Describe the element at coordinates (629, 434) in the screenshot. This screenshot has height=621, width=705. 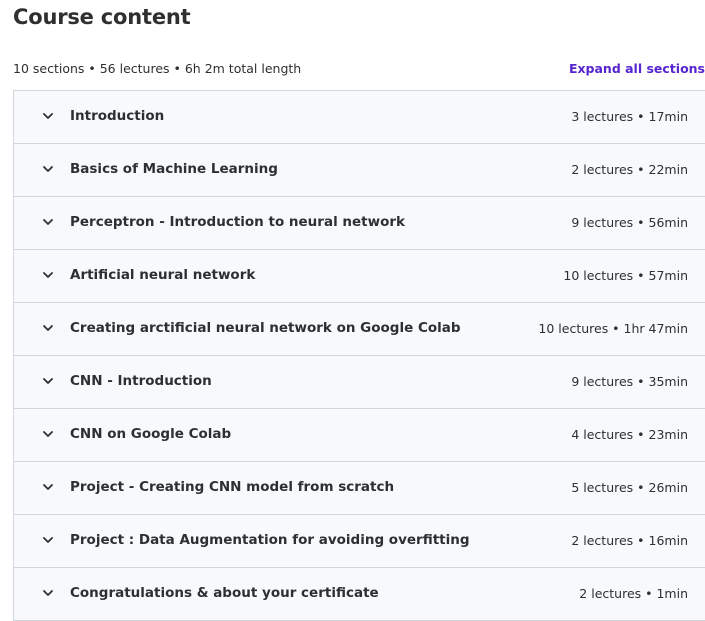
I see `section-meta: 4 lectures • 23min` at that location.